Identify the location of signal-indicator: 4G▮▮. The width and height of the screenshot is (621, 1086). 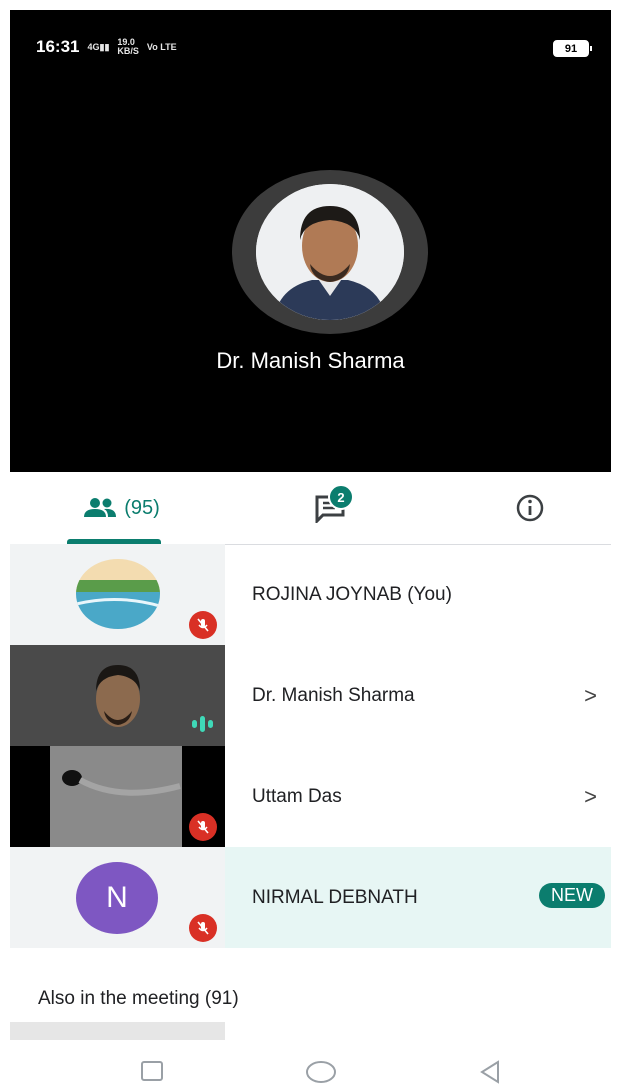
(98, 46).